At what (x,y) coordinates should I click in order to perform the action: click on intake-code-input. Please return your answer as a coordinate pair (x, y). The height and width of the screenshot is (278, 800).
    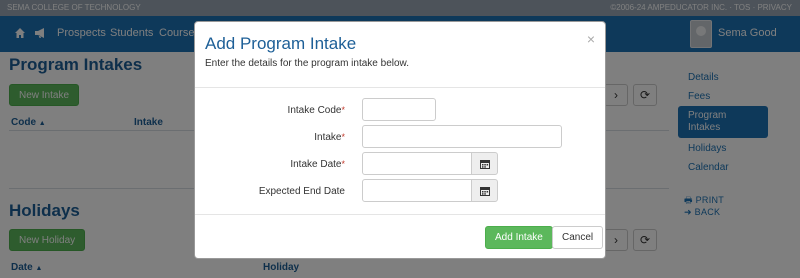
    Looking at the image, I should click on (399, 109).